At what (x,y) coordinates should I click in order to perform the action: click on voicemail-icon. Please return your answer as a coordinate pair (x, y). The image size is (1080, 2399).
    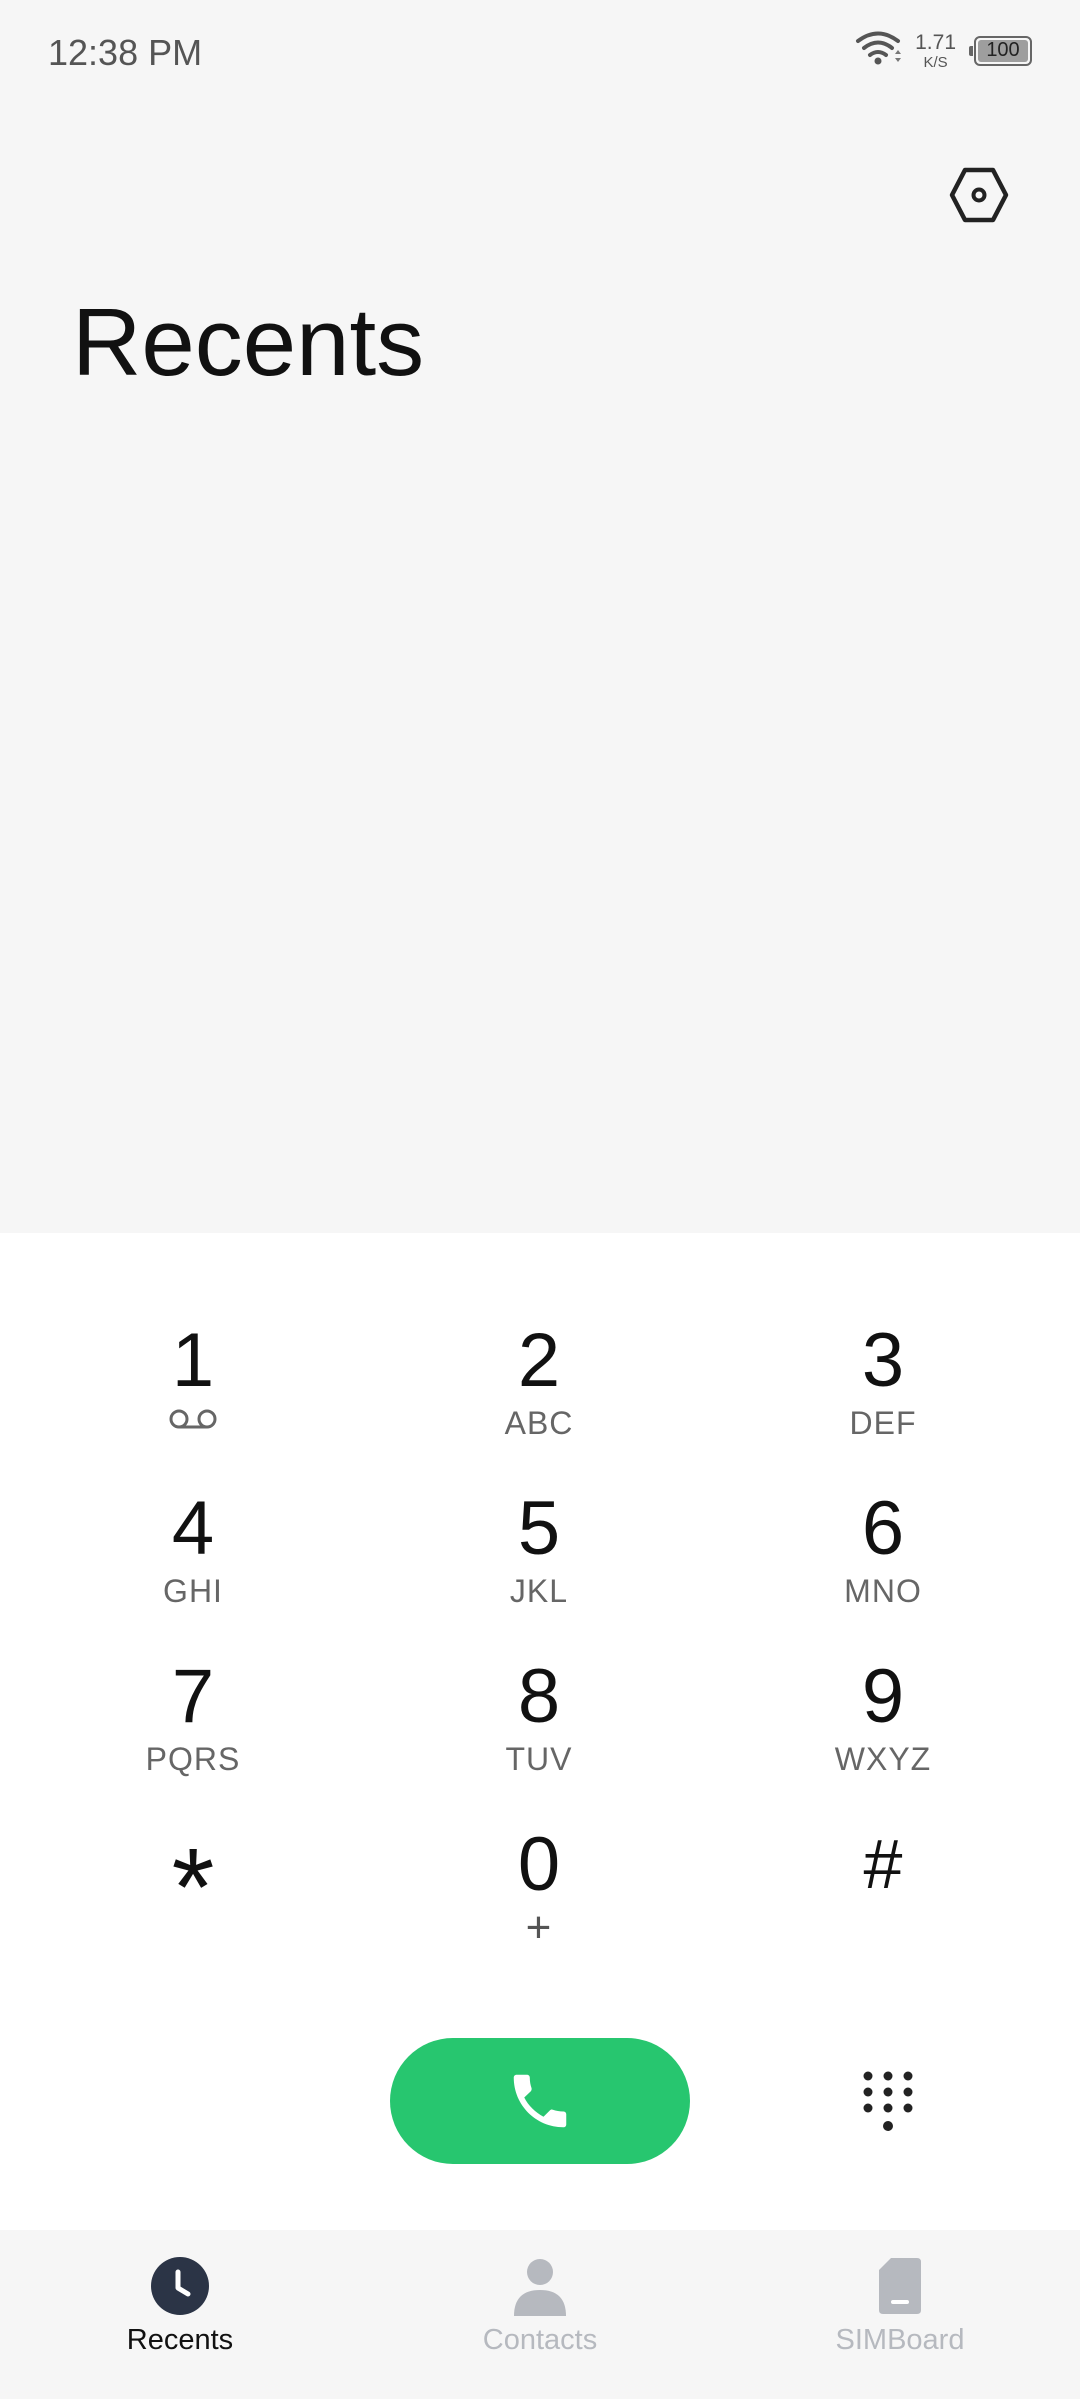
    Looking at the image, I should click on (193, 1421).